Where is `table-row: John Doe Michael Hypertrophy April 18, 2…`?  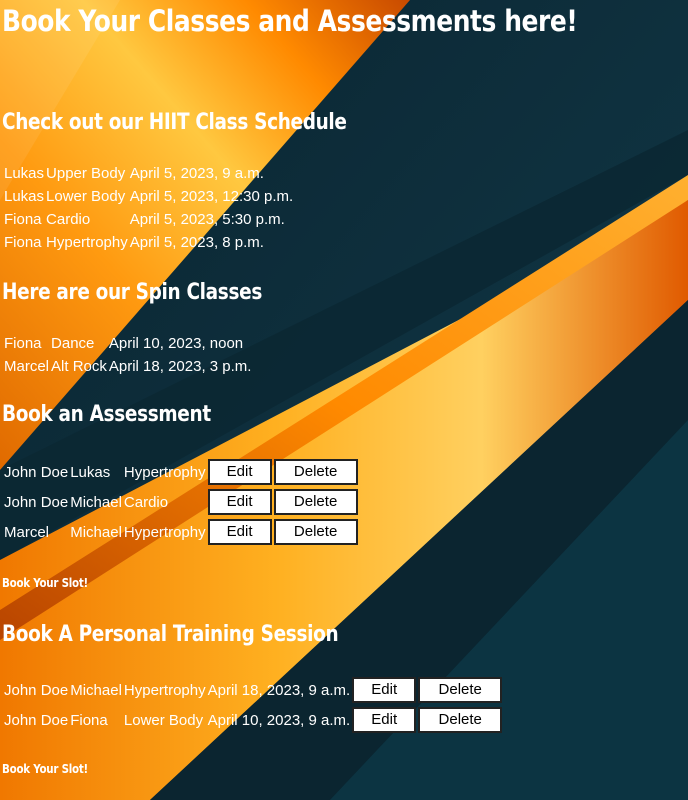
table-row: John Doe Michael Hypertrophy April 18, 2… is located at coordinates (253, 690).